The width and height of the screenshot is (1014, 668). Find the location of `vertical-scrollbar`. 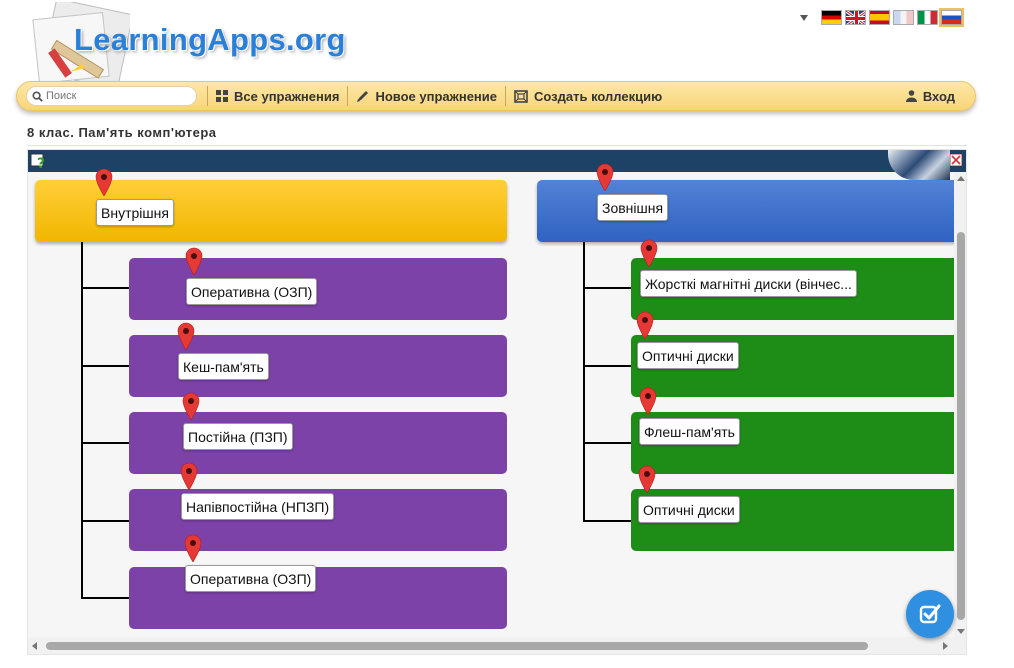

vertical-scrollbar is located at coordinates (960, 404).